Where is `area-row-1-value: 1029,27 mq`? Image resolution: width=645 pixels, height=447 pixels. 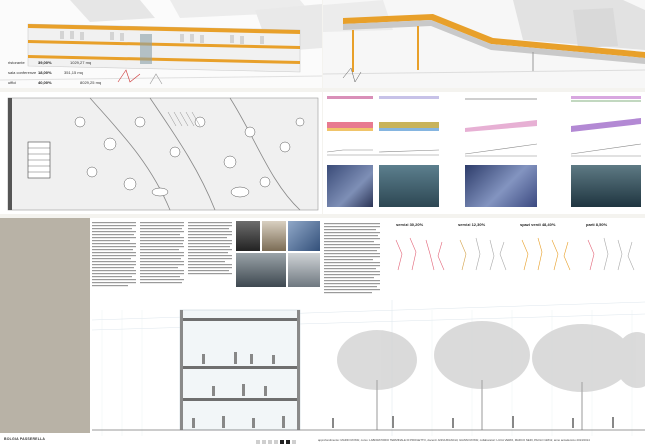
area-row-1-value: 1029,27 mq is located at coordinates (81, 62).